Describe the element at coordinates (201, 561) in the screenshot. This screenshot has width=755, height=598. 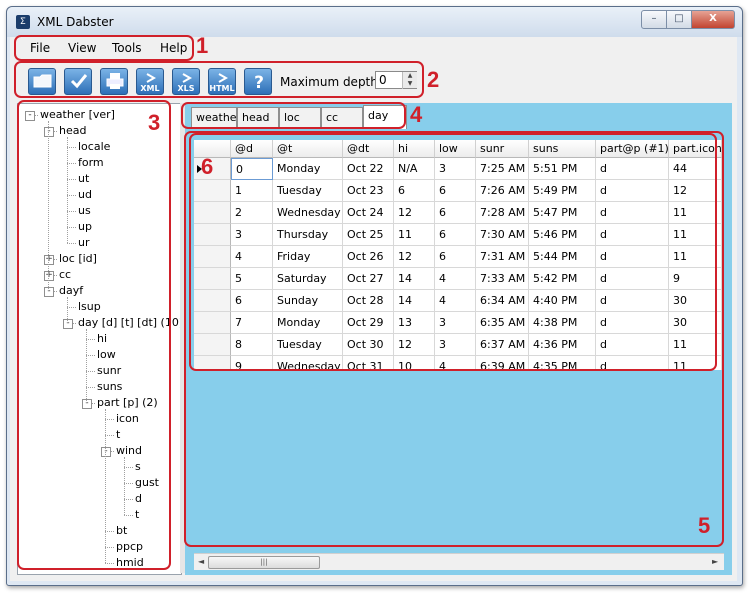
I see `scroll-left-icon: ◄` at that location.